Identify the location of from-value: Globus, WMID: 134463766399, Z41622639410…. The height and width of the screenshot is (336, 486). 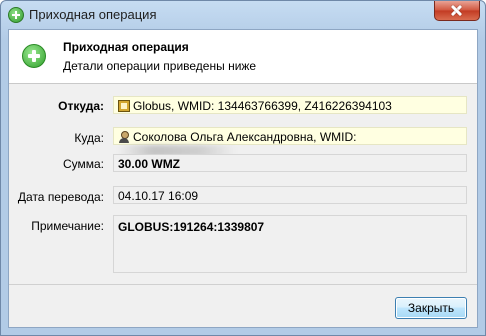
(262, 106).